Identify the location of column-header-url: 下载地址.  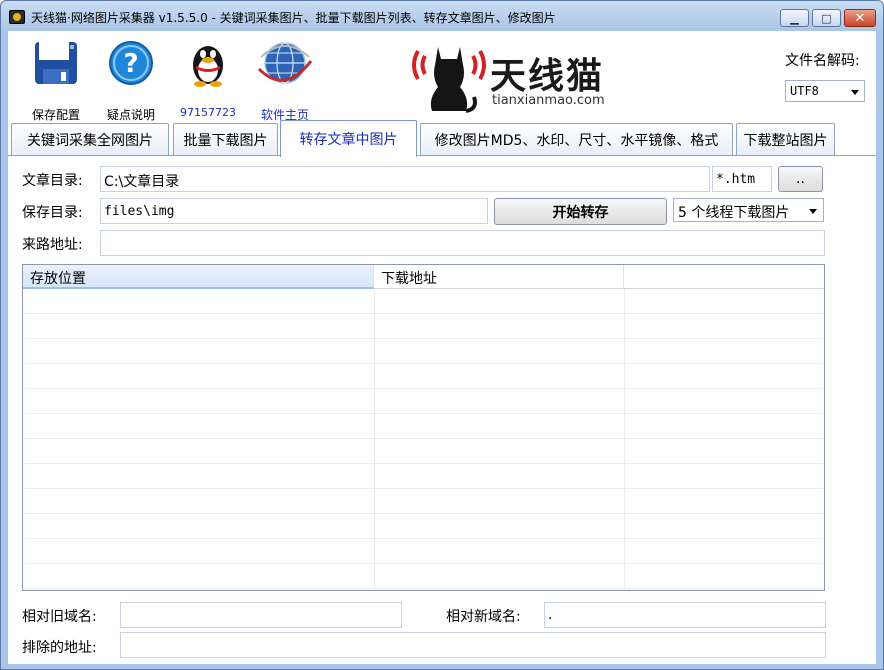
(499, 277).